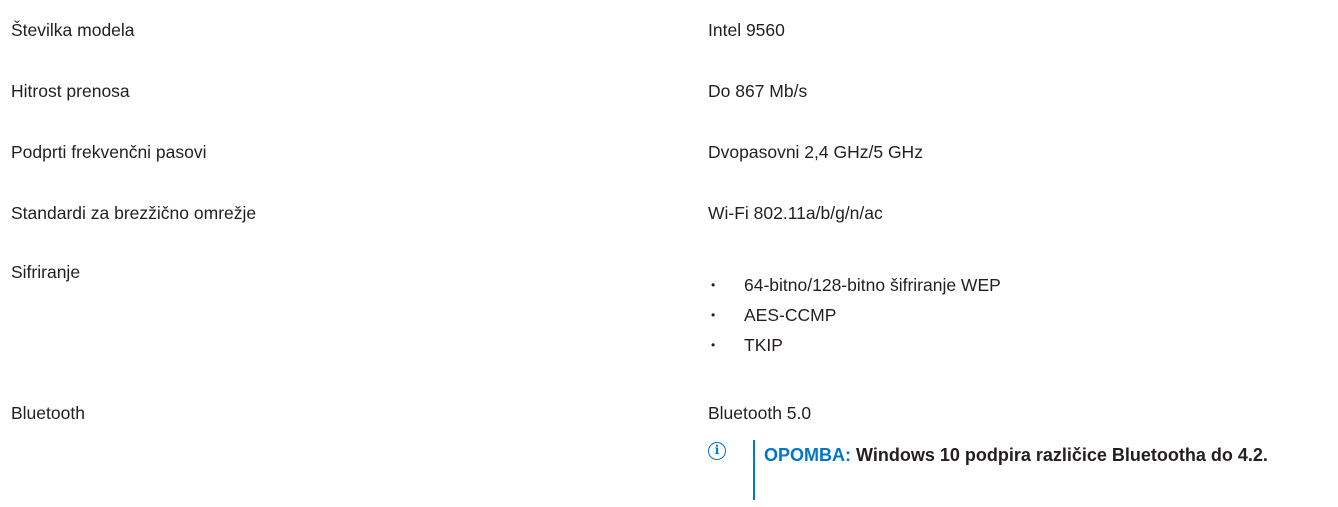 The height and width of the screenshot is (507, 1338). What do you see at coordinates (109, 152) in the screenshot?
I see `spec-label: Podprti frekvenčni pasovi` at bounding box center [109, 152].